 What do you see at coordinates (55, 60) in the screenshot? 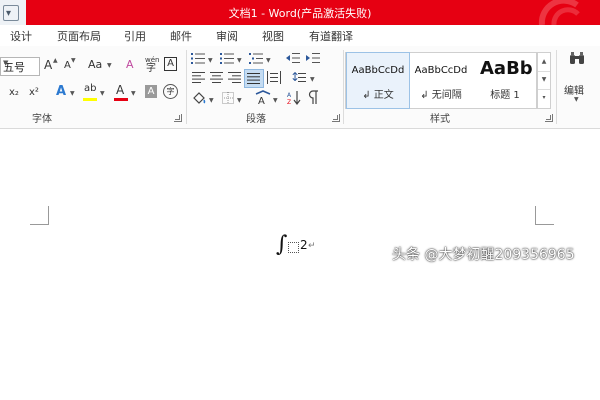
I see `grow-arrow-icon: ▲` at bounding box center [55, 60].